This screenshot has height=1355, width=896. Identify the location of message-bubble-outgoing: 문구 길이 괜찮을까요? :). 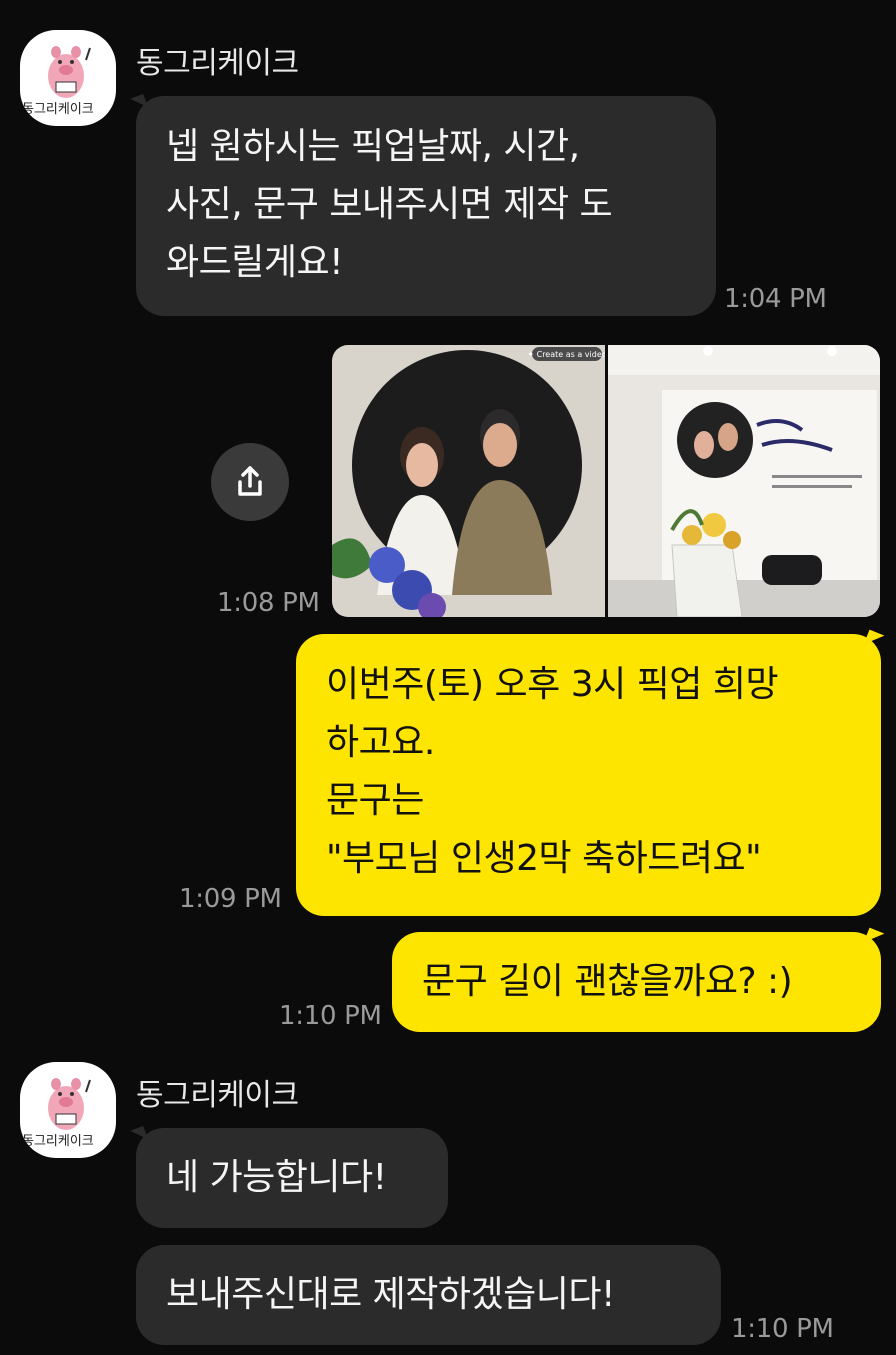
(636, 982).